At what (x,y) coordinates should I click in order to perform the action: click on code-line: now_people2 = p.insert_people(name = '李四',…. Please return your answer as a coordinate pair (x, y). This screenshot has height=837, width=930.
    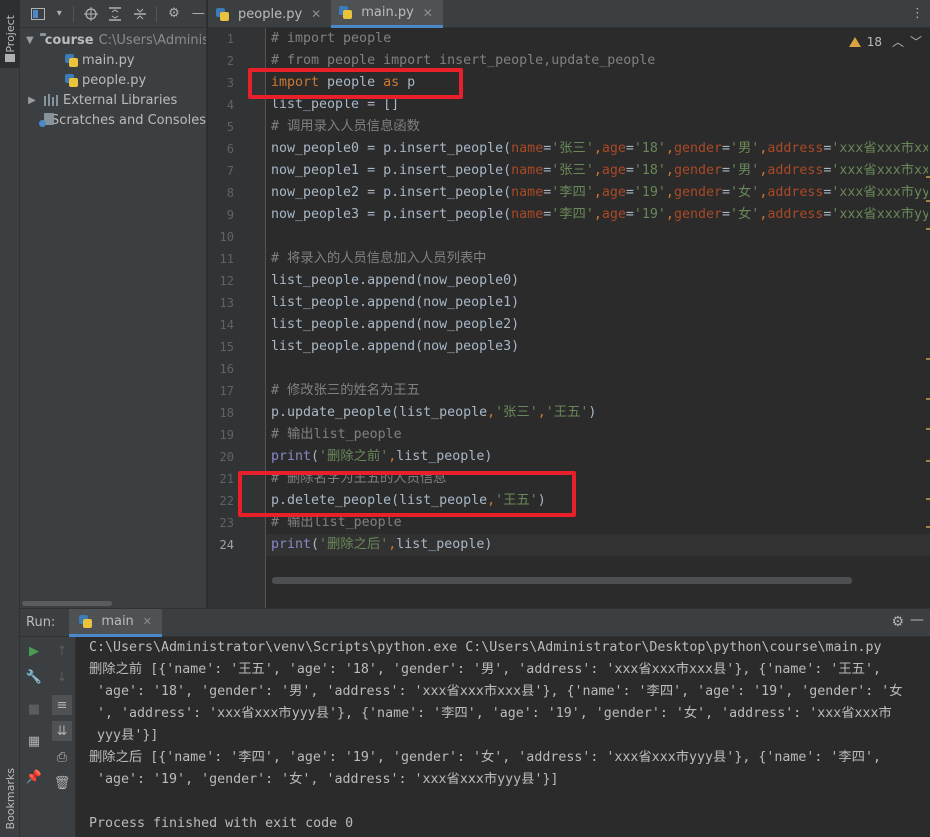
    Looking at the image, I should click on (599, 193).